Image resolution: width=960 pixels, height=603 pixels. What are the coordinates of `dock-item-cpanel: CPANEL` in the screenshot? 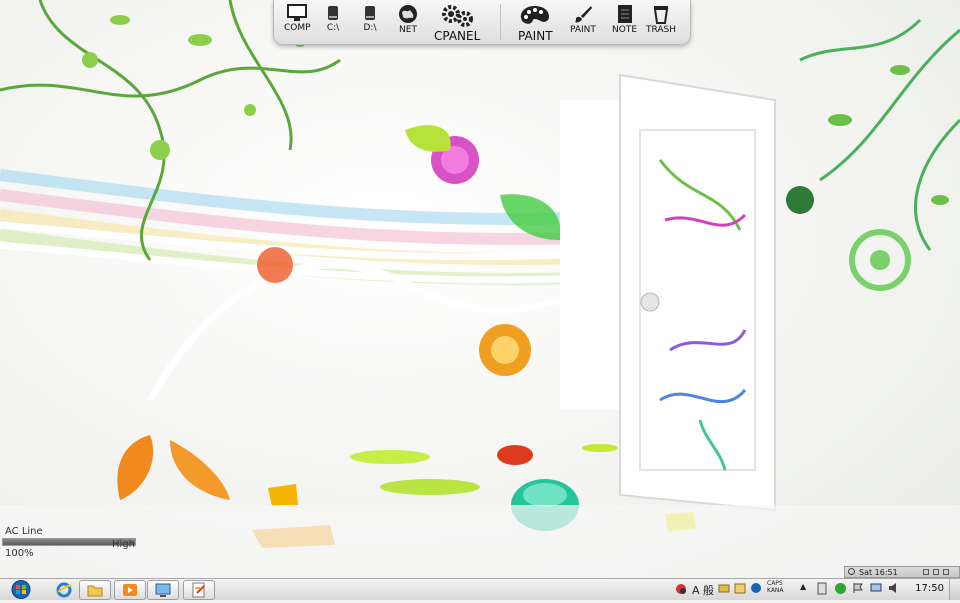 It's located at (457, 23).